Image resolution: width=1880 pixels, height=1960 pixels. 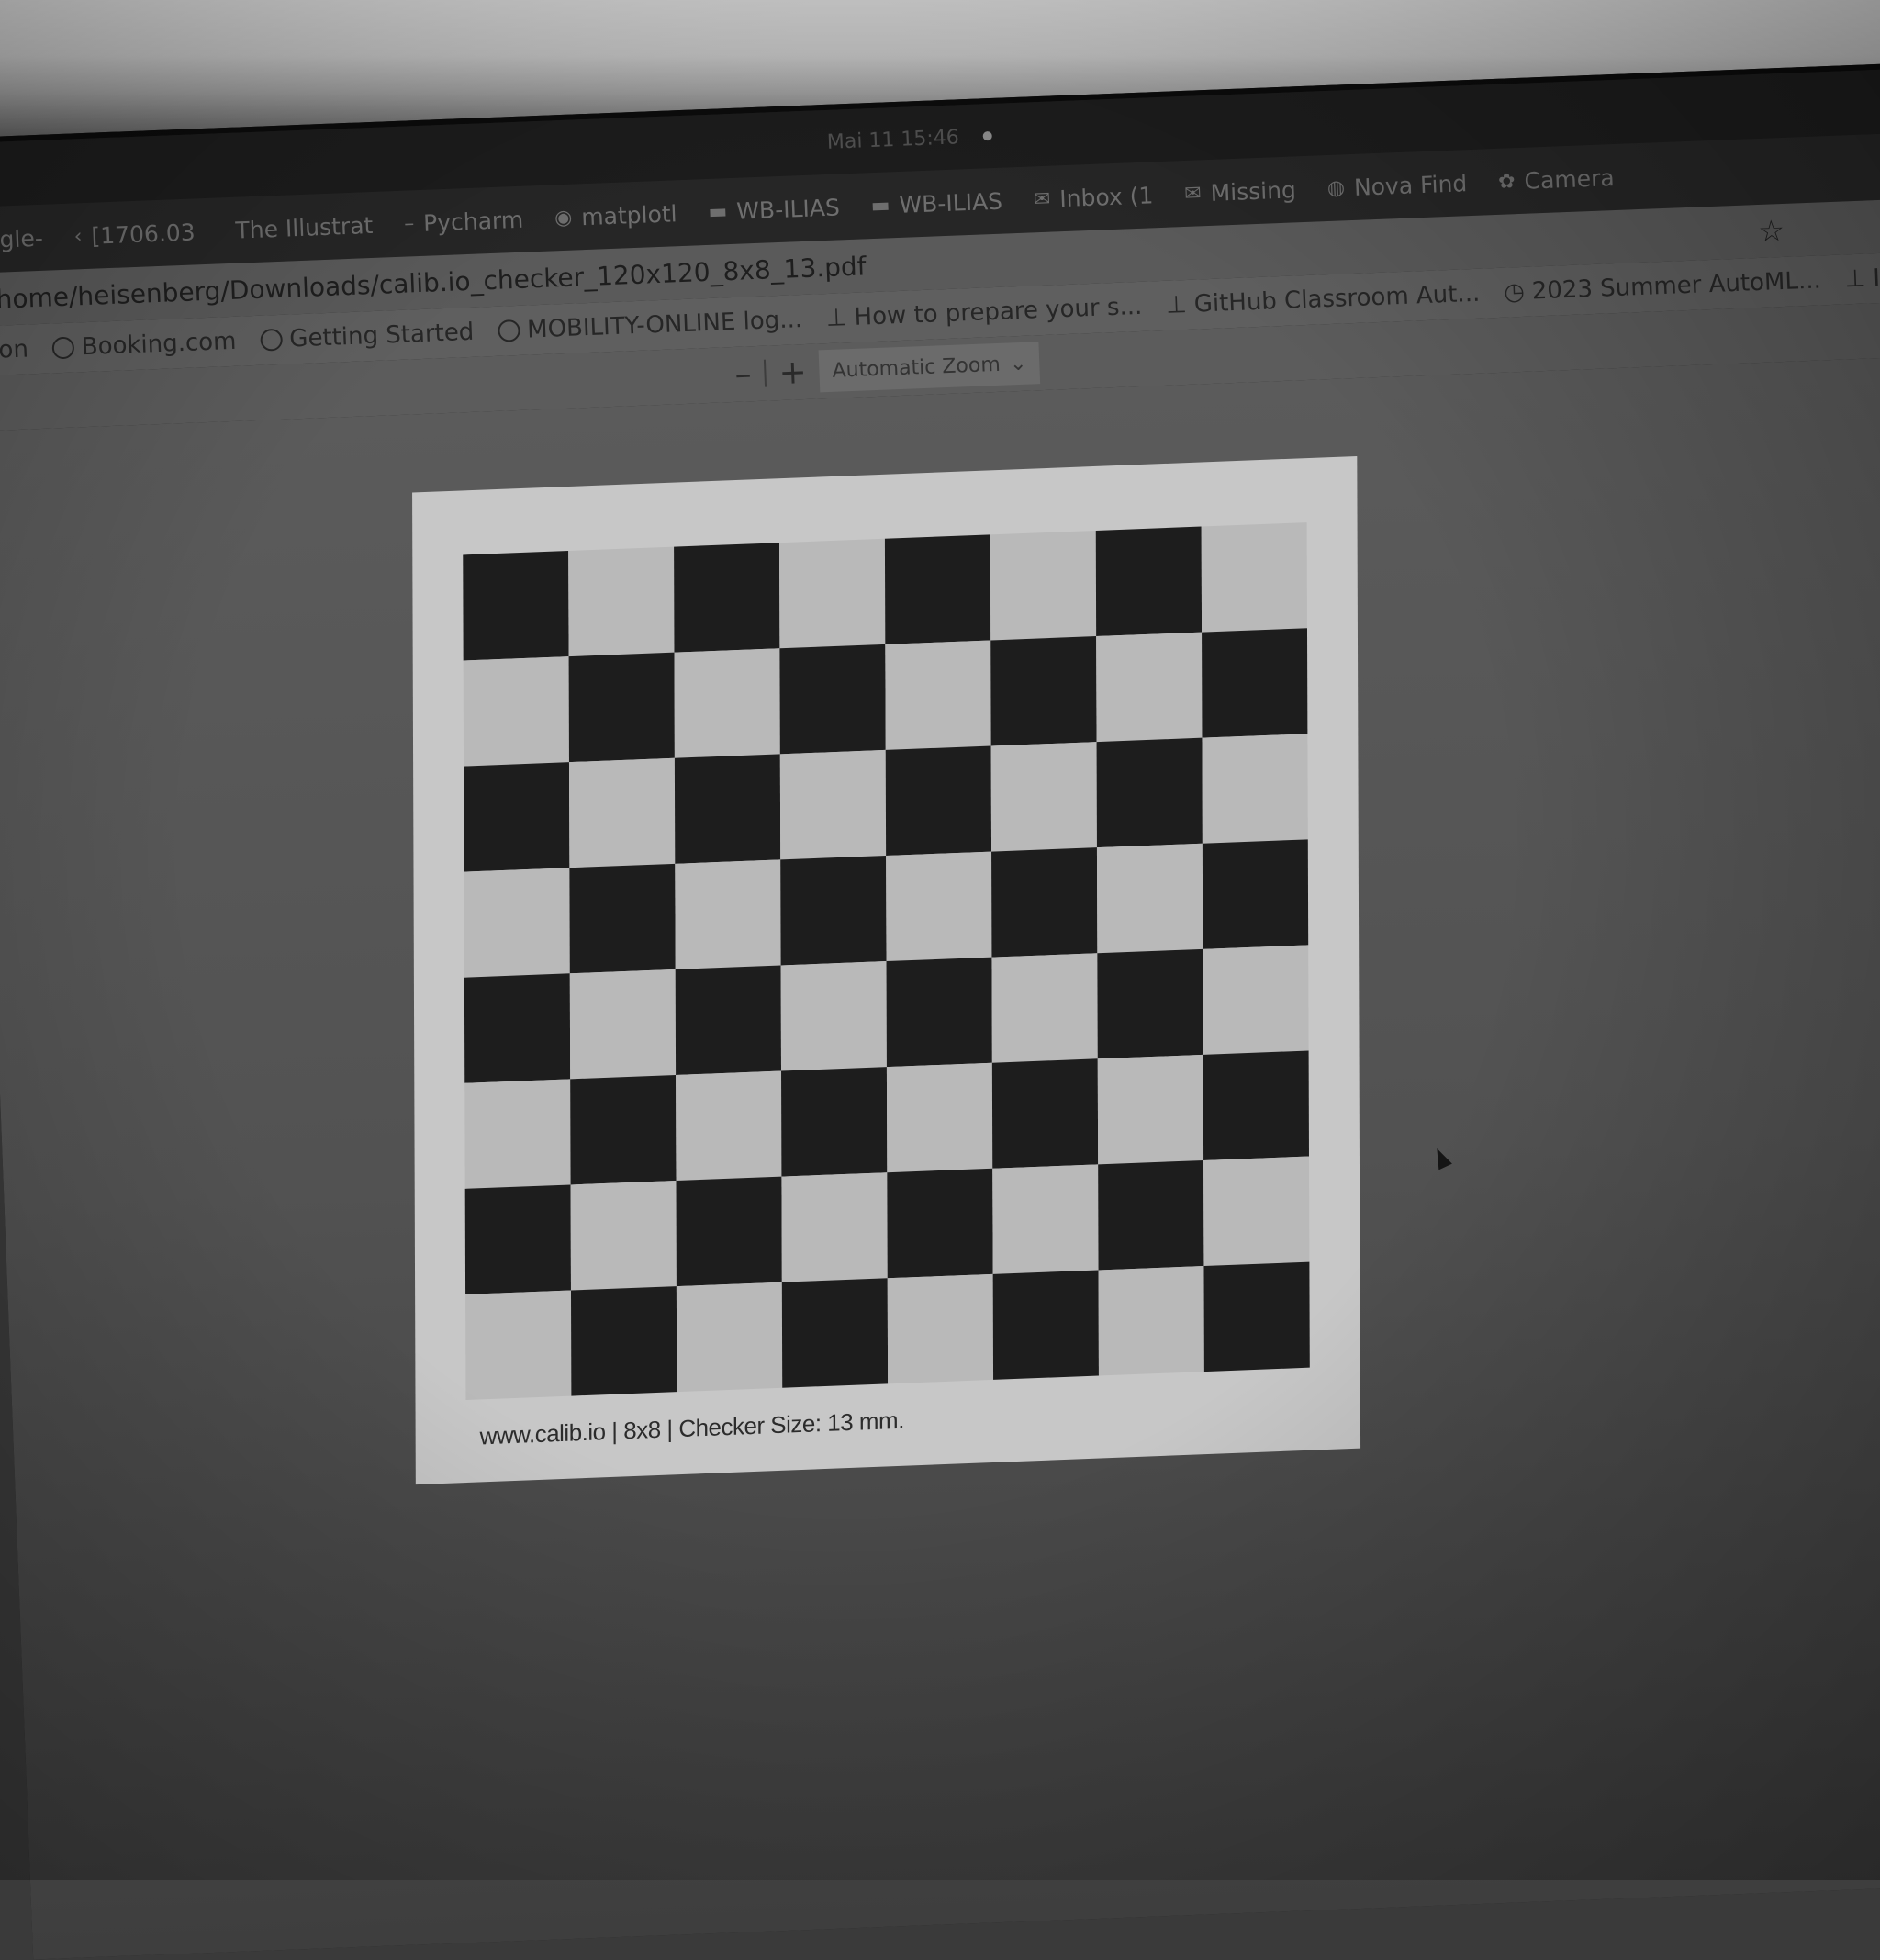 I want to click on notification-dot, so click(x=987, y=135).